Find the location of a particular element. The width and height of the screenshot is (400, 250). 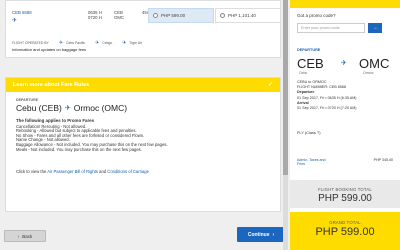

admin-fees-link: Admin, Taxes and Fees is located at coordinates (315, 162).